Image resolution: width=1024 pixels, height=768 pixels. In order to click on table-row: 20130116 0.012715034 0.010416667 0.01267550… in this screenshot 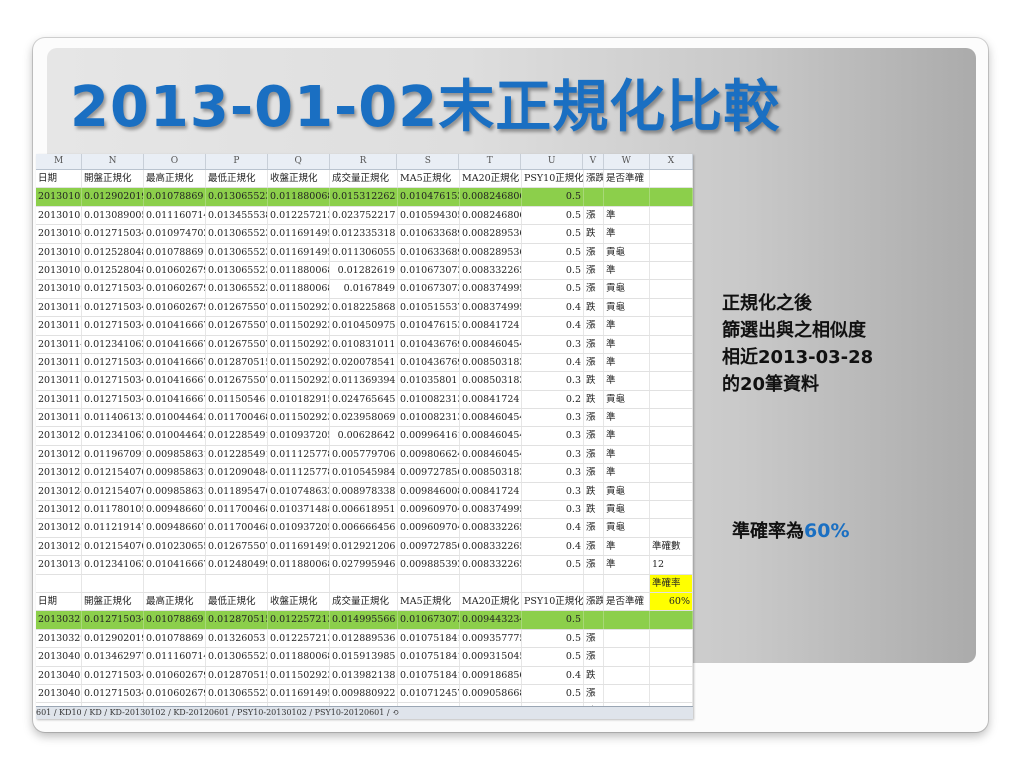, I will do `click(364, 381)`.